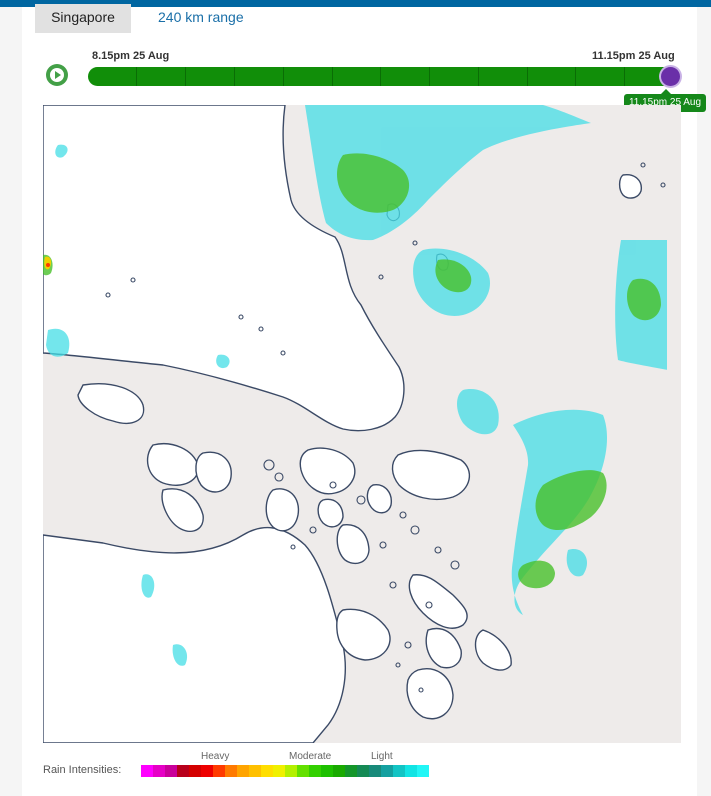  I want to click on timeline-slider-thumb, so click(670, 76).